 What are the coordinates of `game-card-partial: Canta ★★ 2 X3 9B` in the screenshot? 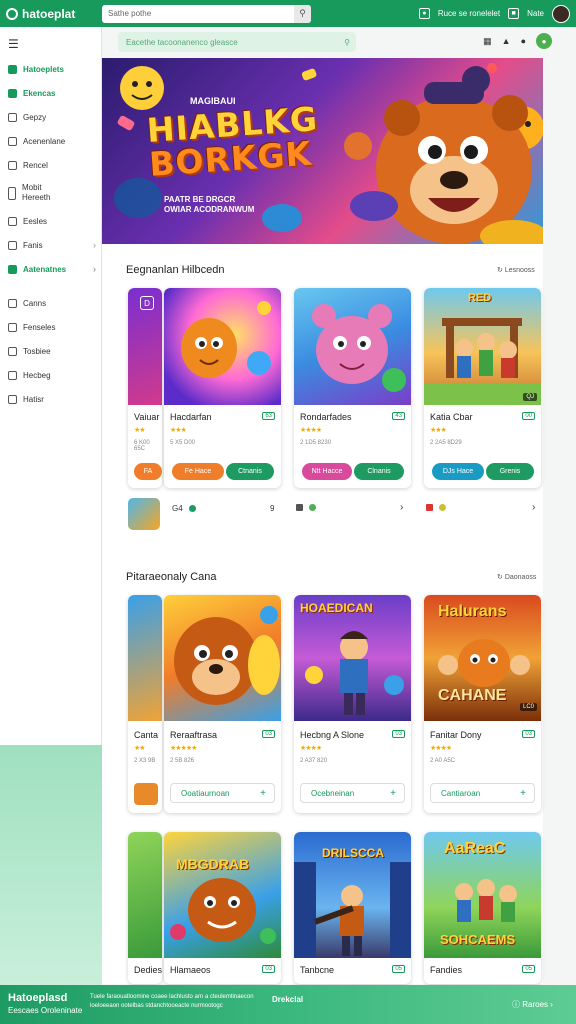 It's located at (145, 704).